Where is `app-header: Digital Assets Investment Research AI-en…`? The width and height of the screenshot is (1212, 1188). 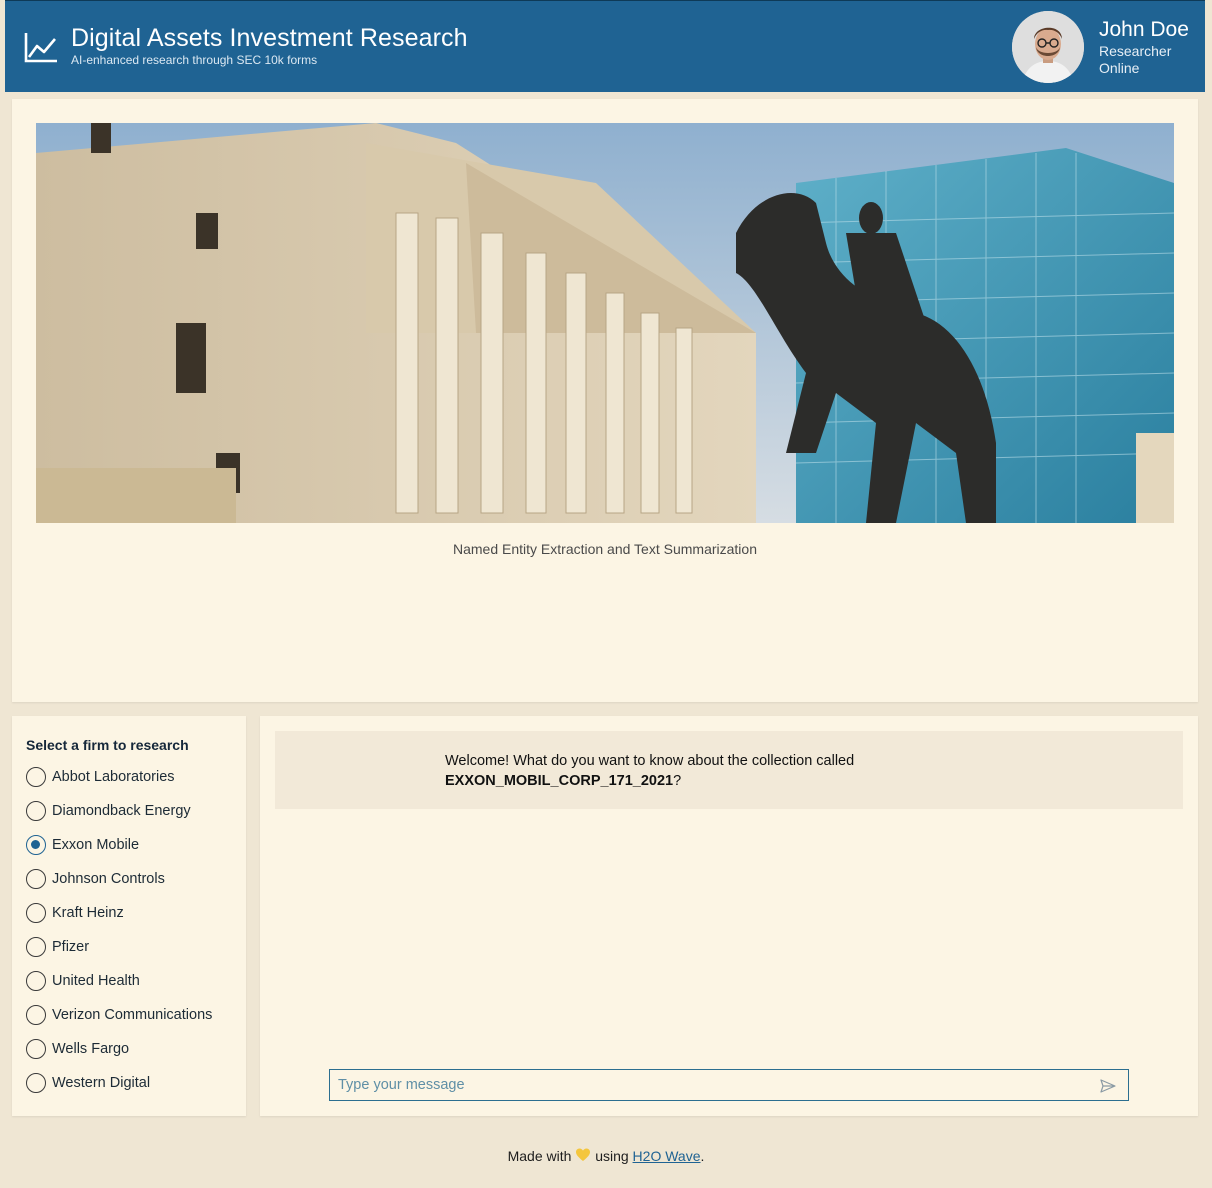 app-header: Digital Assets Investment Research AI-en… is located at coordinates (605, 46).